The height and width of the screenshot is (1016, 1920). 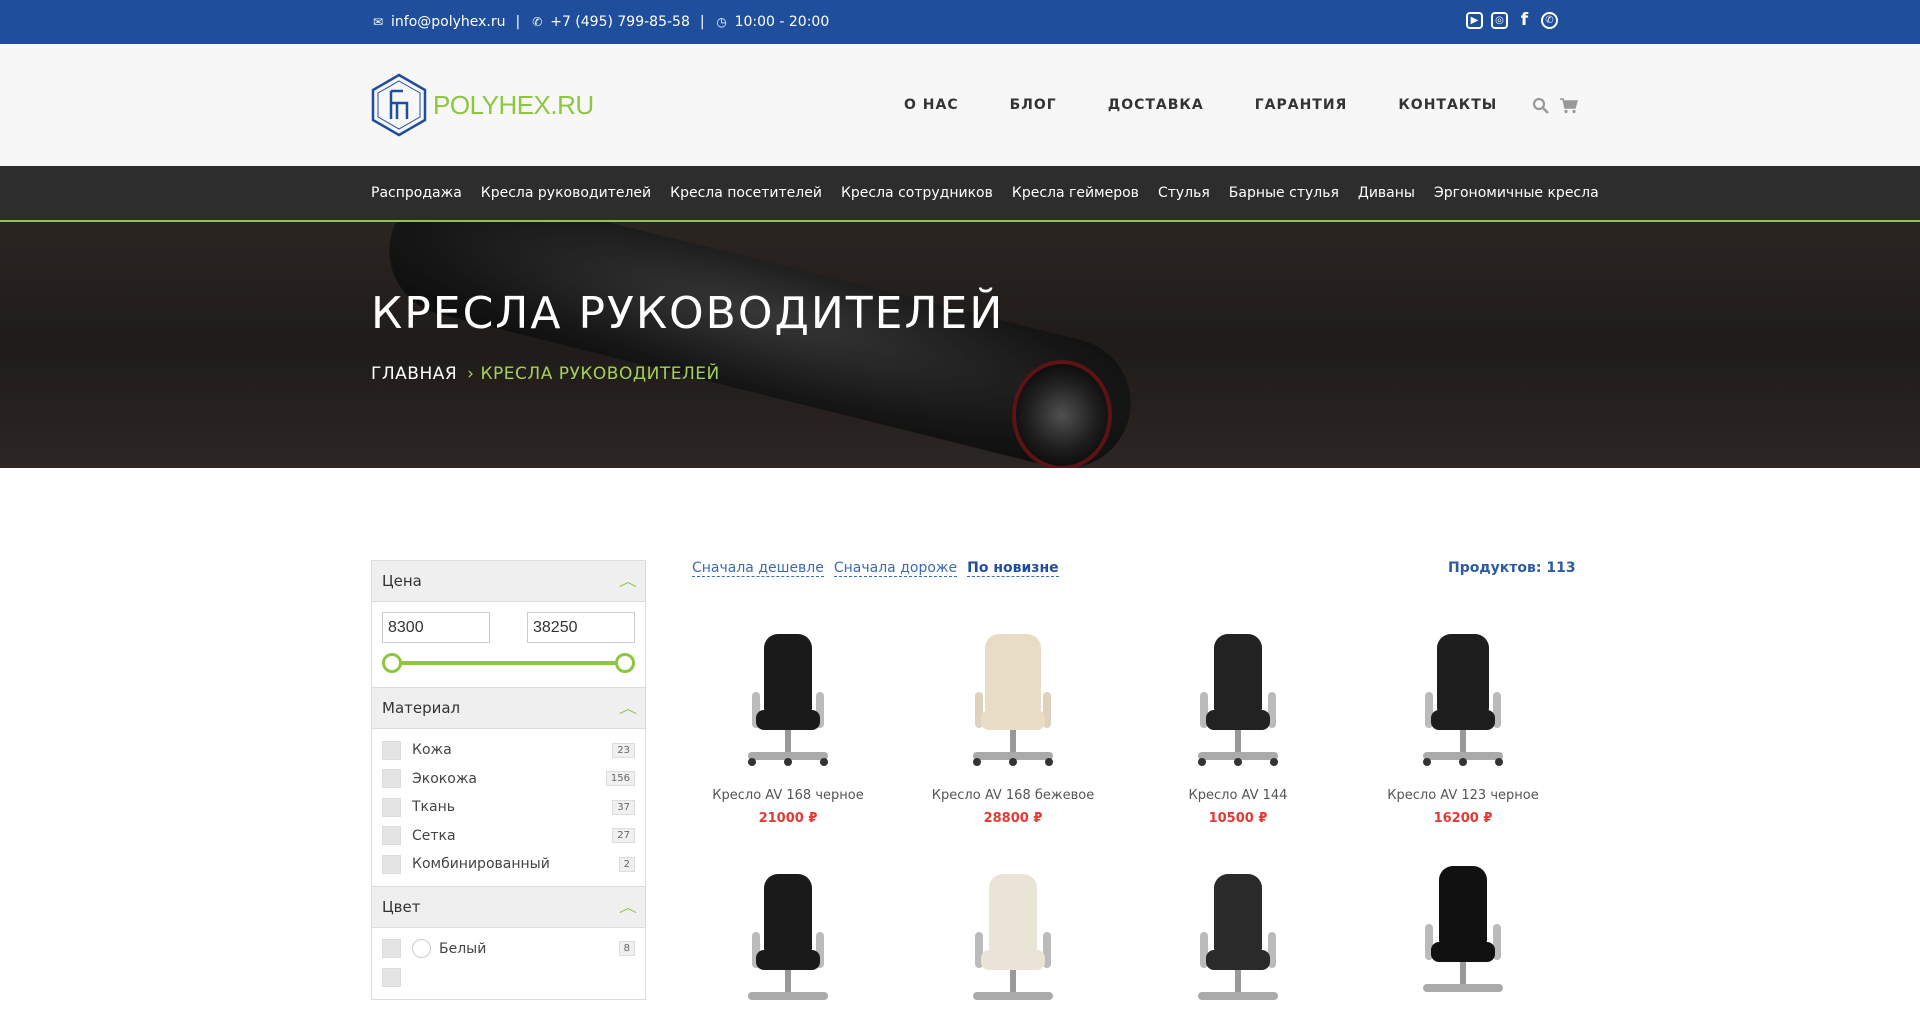 I want to click on filter-price-header: Цена ︿, so click(x=508, y=581).